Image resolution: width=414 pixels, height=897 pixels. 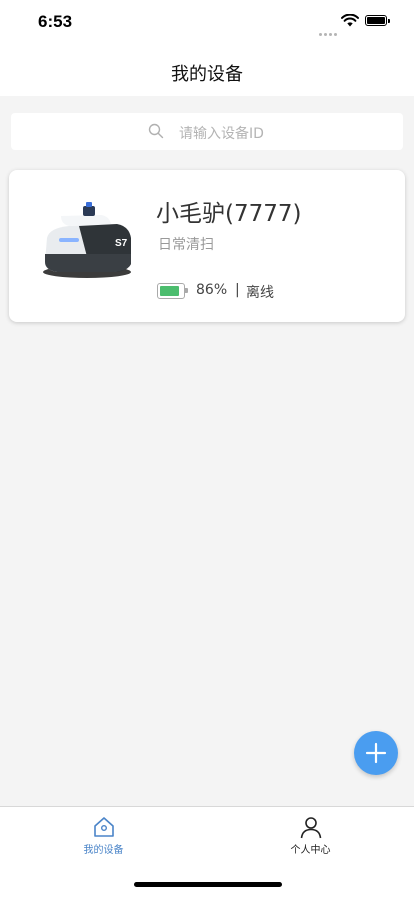 What do you see at coordinates (377, 20) in the screenshot?
I see `battery-status-icon` at bounding box center [377, 20].